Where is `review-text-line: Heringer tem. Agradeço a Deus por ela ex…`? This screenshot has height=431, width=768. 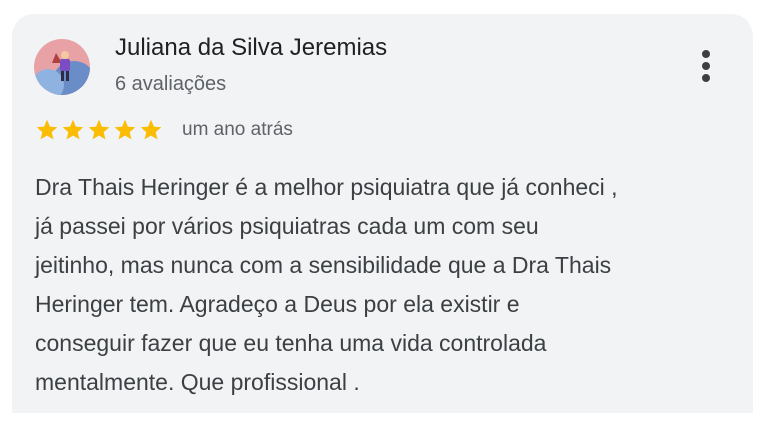 review-text-line: Heringer tem. Agradeço a Deus por ela ex… is located at coordinates (277, 304).